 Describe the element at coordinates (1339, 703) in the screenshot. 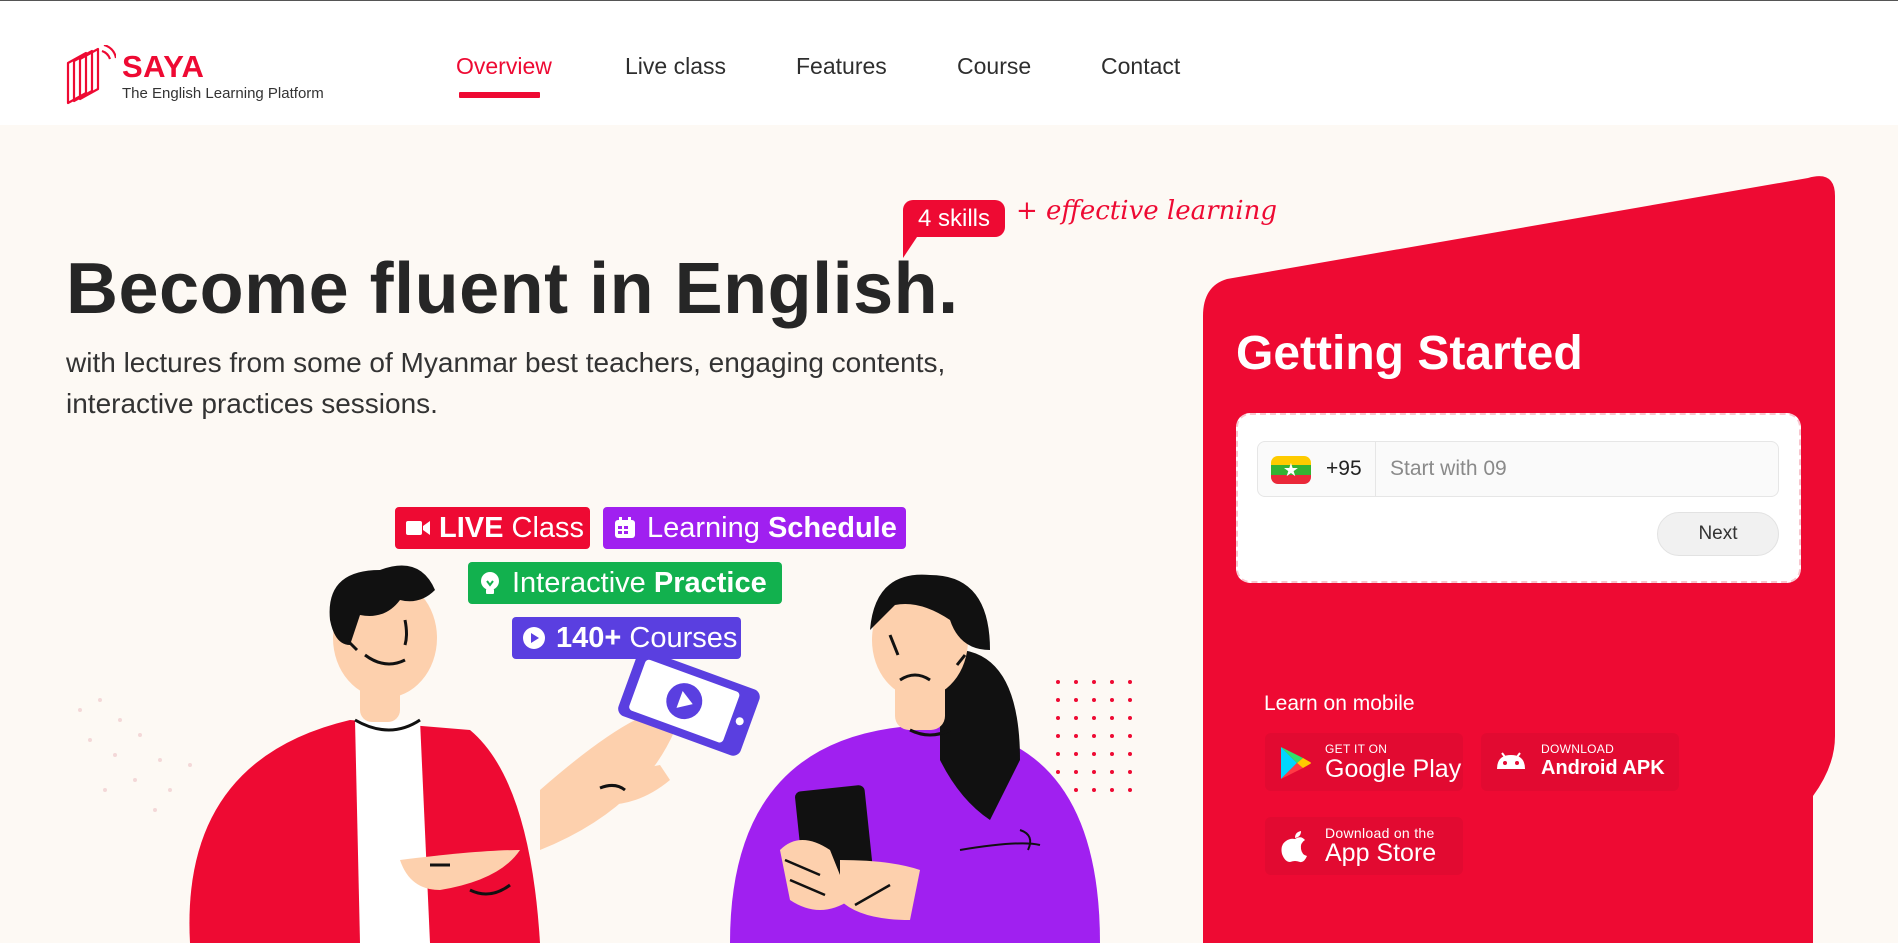

I see `learn-on-mobile-heading: Learn on mobile` at that location.